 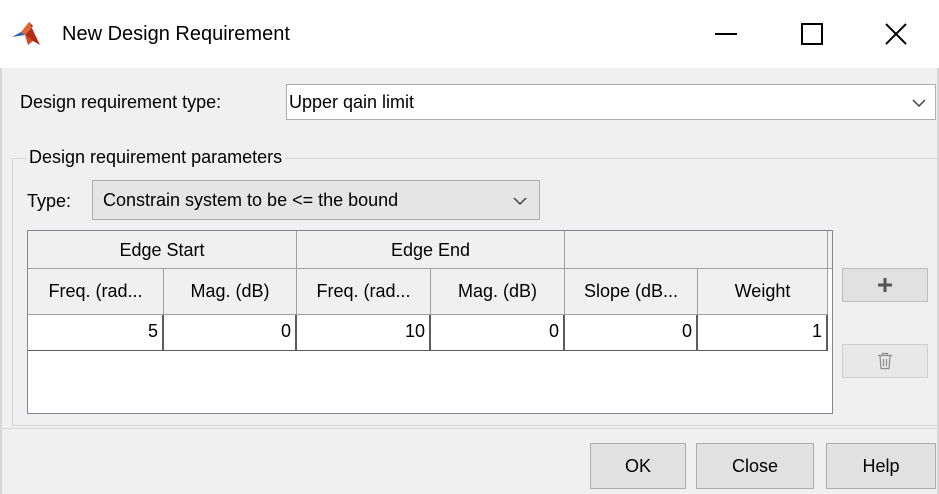 I want to click on help-button-label: Help, so click(x=881, y=466).